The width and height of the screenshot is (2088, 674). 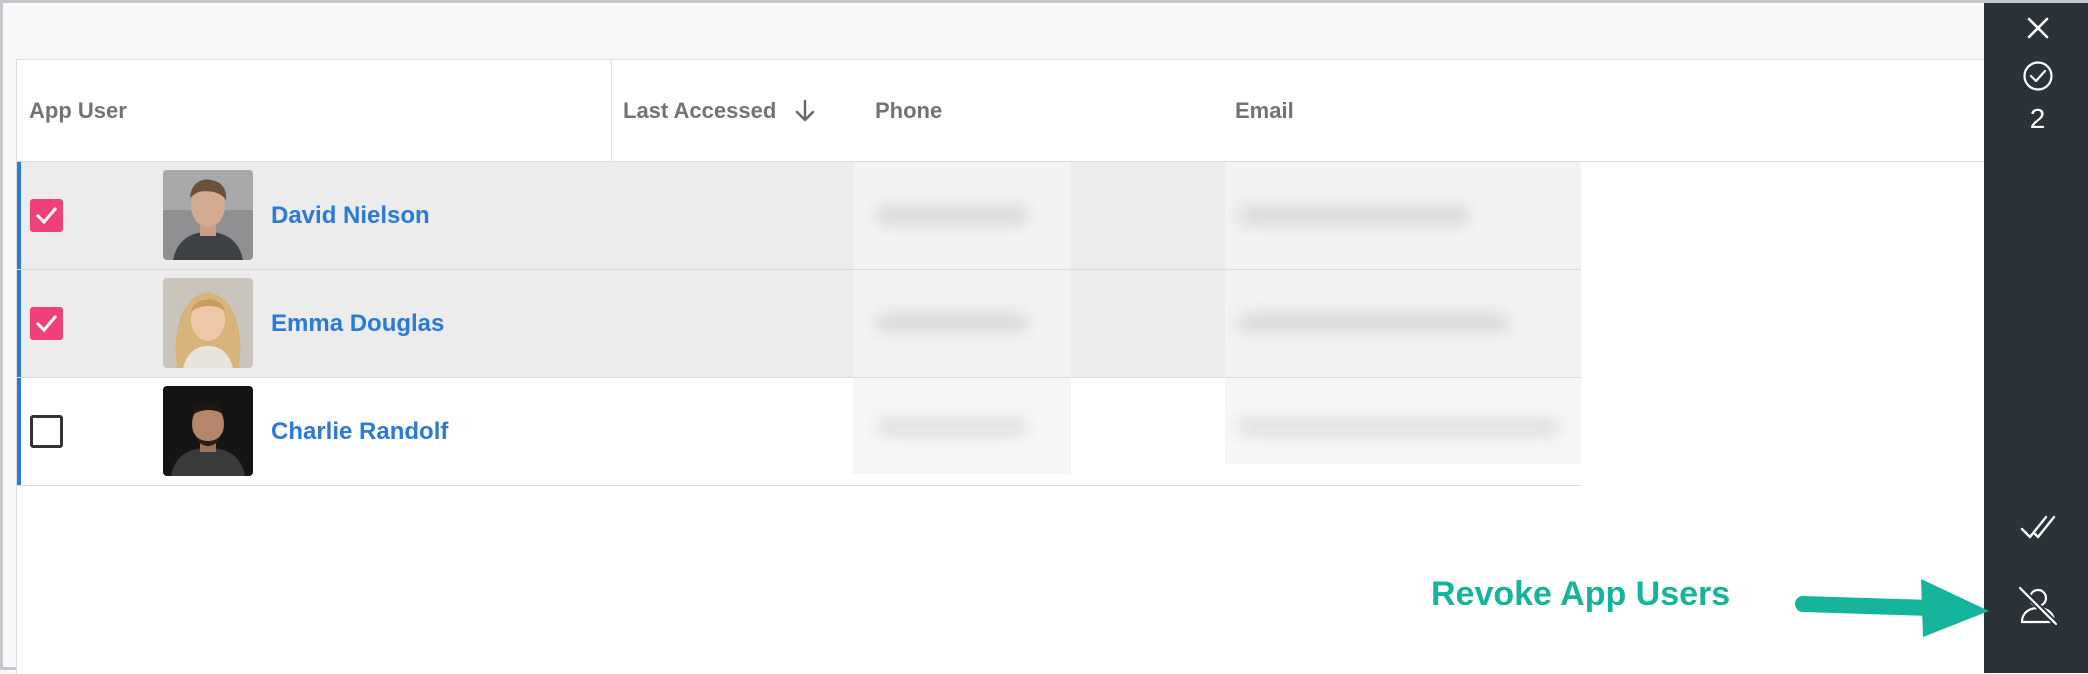 What do you see at coordinates (805, 111) in the screenshot?
I see `arrow-down-icon` at bounding box center [805, 111].